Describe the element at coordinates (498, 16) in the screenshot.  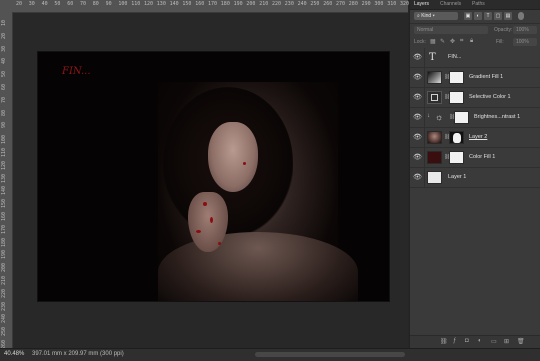
I see `shape-filter-icon: ▢` at that location.